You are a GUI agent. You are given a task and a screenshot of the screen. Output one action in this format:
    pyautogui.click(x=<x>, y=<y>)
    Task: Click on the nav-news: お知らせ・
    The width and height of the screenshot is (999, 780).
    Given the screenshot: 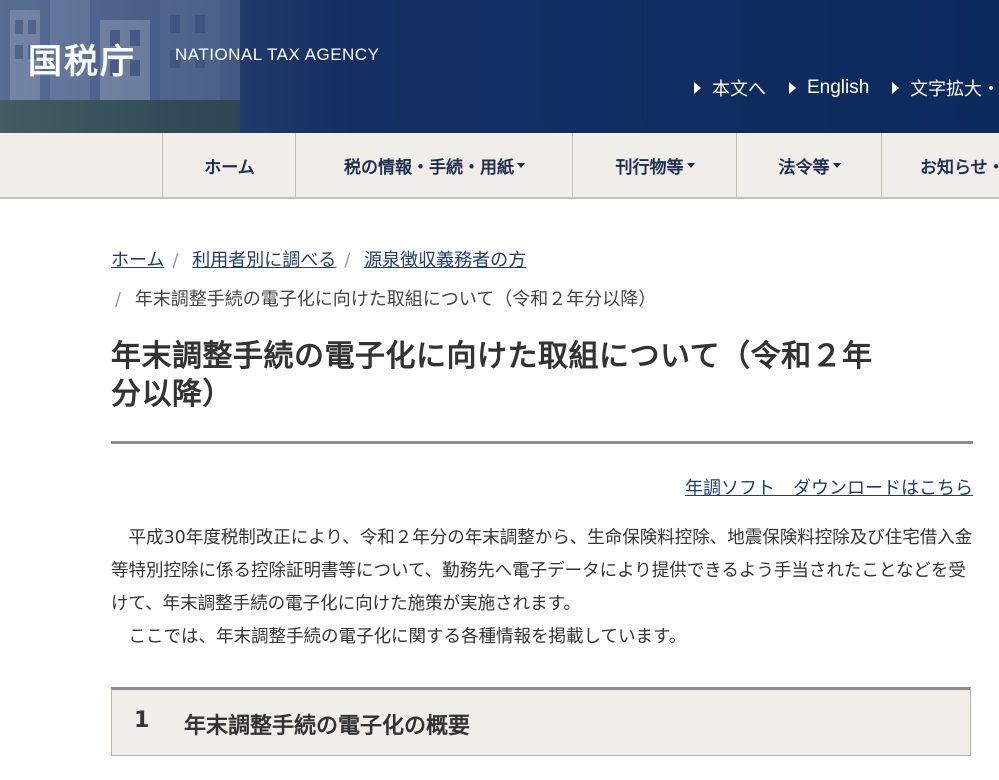 What is the action you would take?
    pyautogui.click(x=940, y=165)
    